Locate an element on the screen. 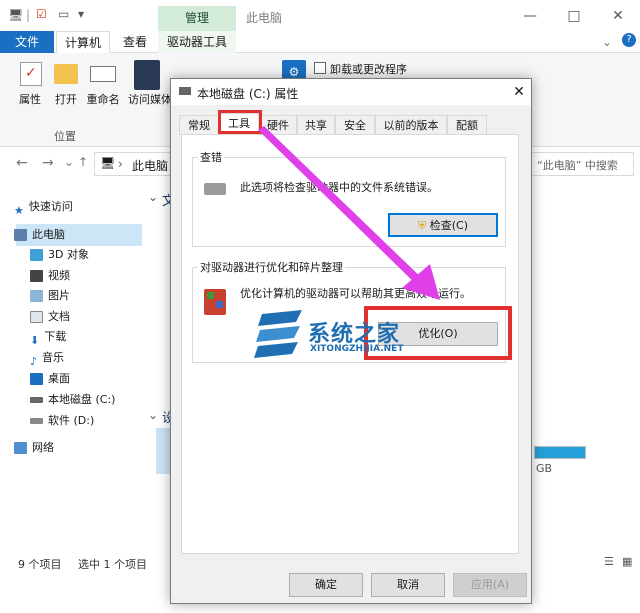 The height and width of the screenshot is (613, 640). pointer-arrow is located at coordinates (349, 213).